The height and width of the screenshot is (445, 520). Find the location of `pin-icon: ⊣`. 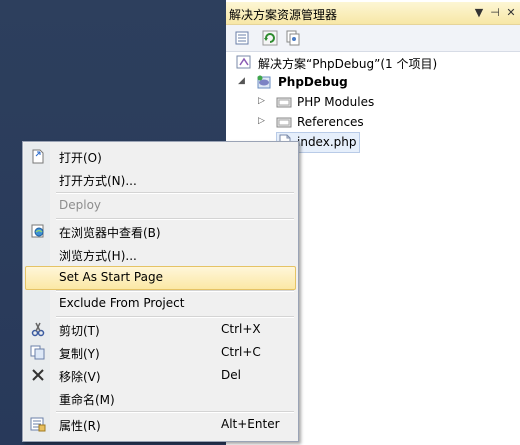

pin-icon: ⊣ is located at coordinates (495, 13).